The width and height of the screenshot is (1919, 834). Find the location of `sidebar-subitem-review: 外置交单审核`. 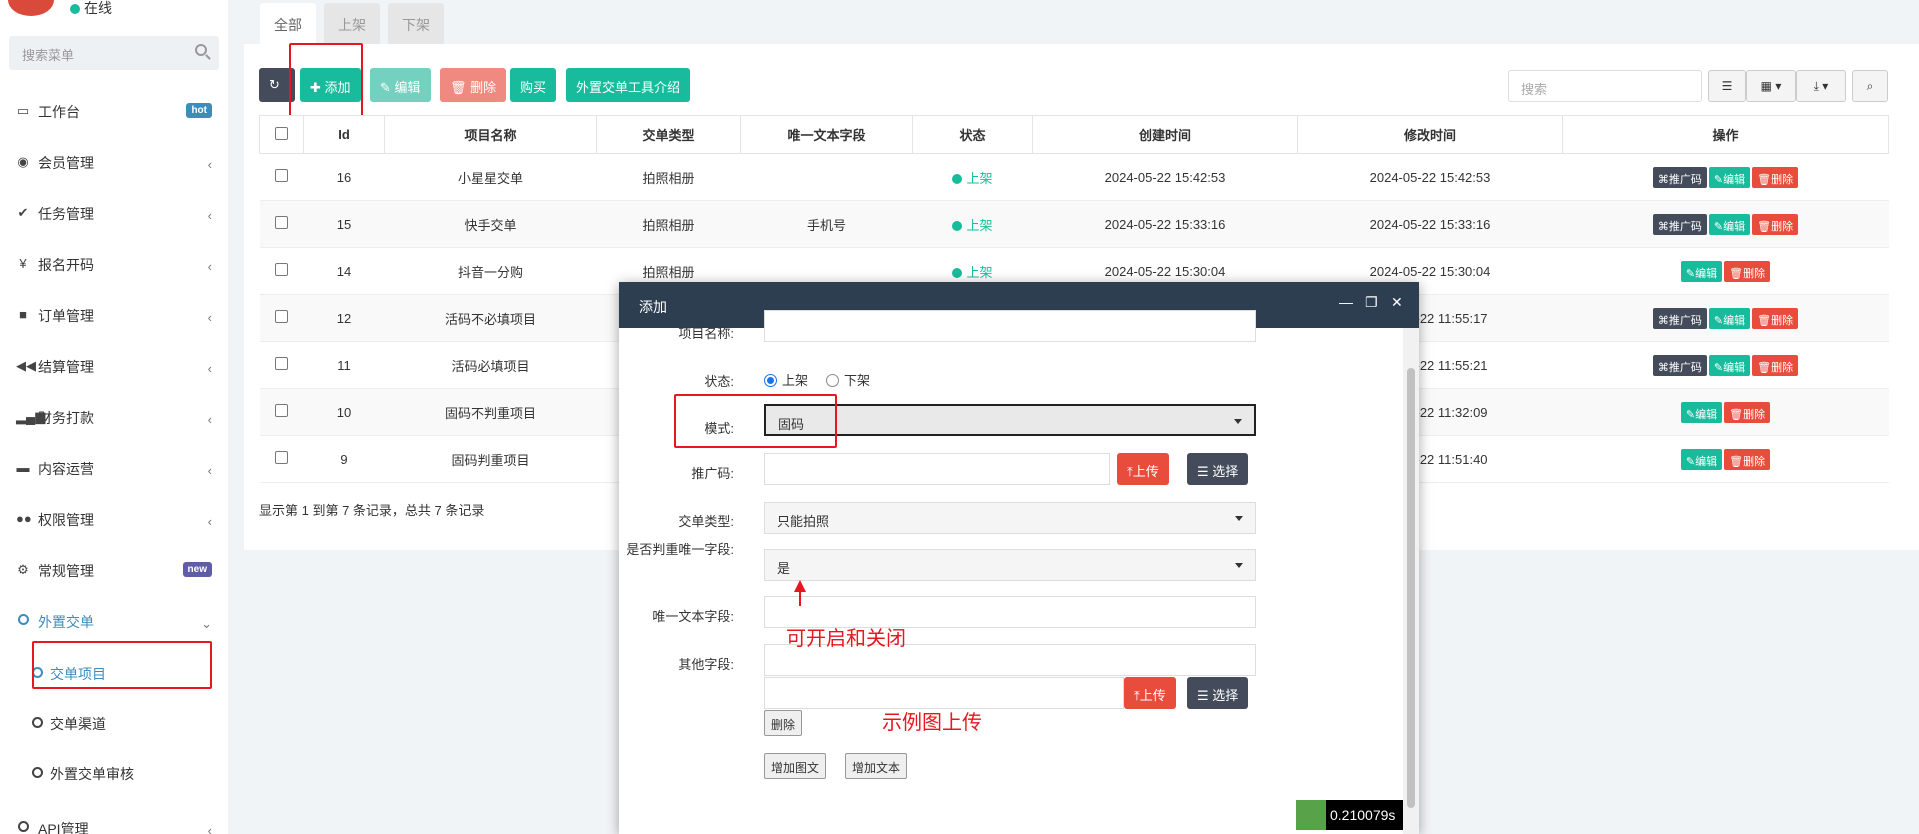

sidebar-subitem-review: 外置交单审核 is located at coordinates (114, 774).